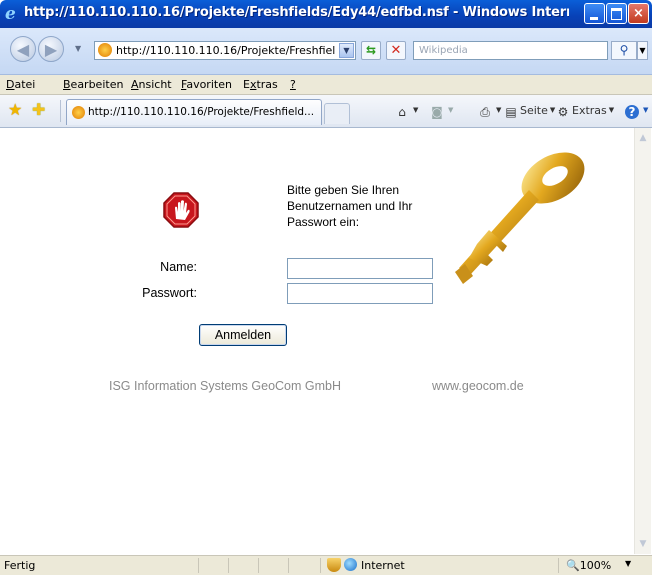 The height and width of the screenshot is (575, 652). Describe the element at coordinates (485, 112) in the screenshot. I see `printer-icon: ⎙` at that location.